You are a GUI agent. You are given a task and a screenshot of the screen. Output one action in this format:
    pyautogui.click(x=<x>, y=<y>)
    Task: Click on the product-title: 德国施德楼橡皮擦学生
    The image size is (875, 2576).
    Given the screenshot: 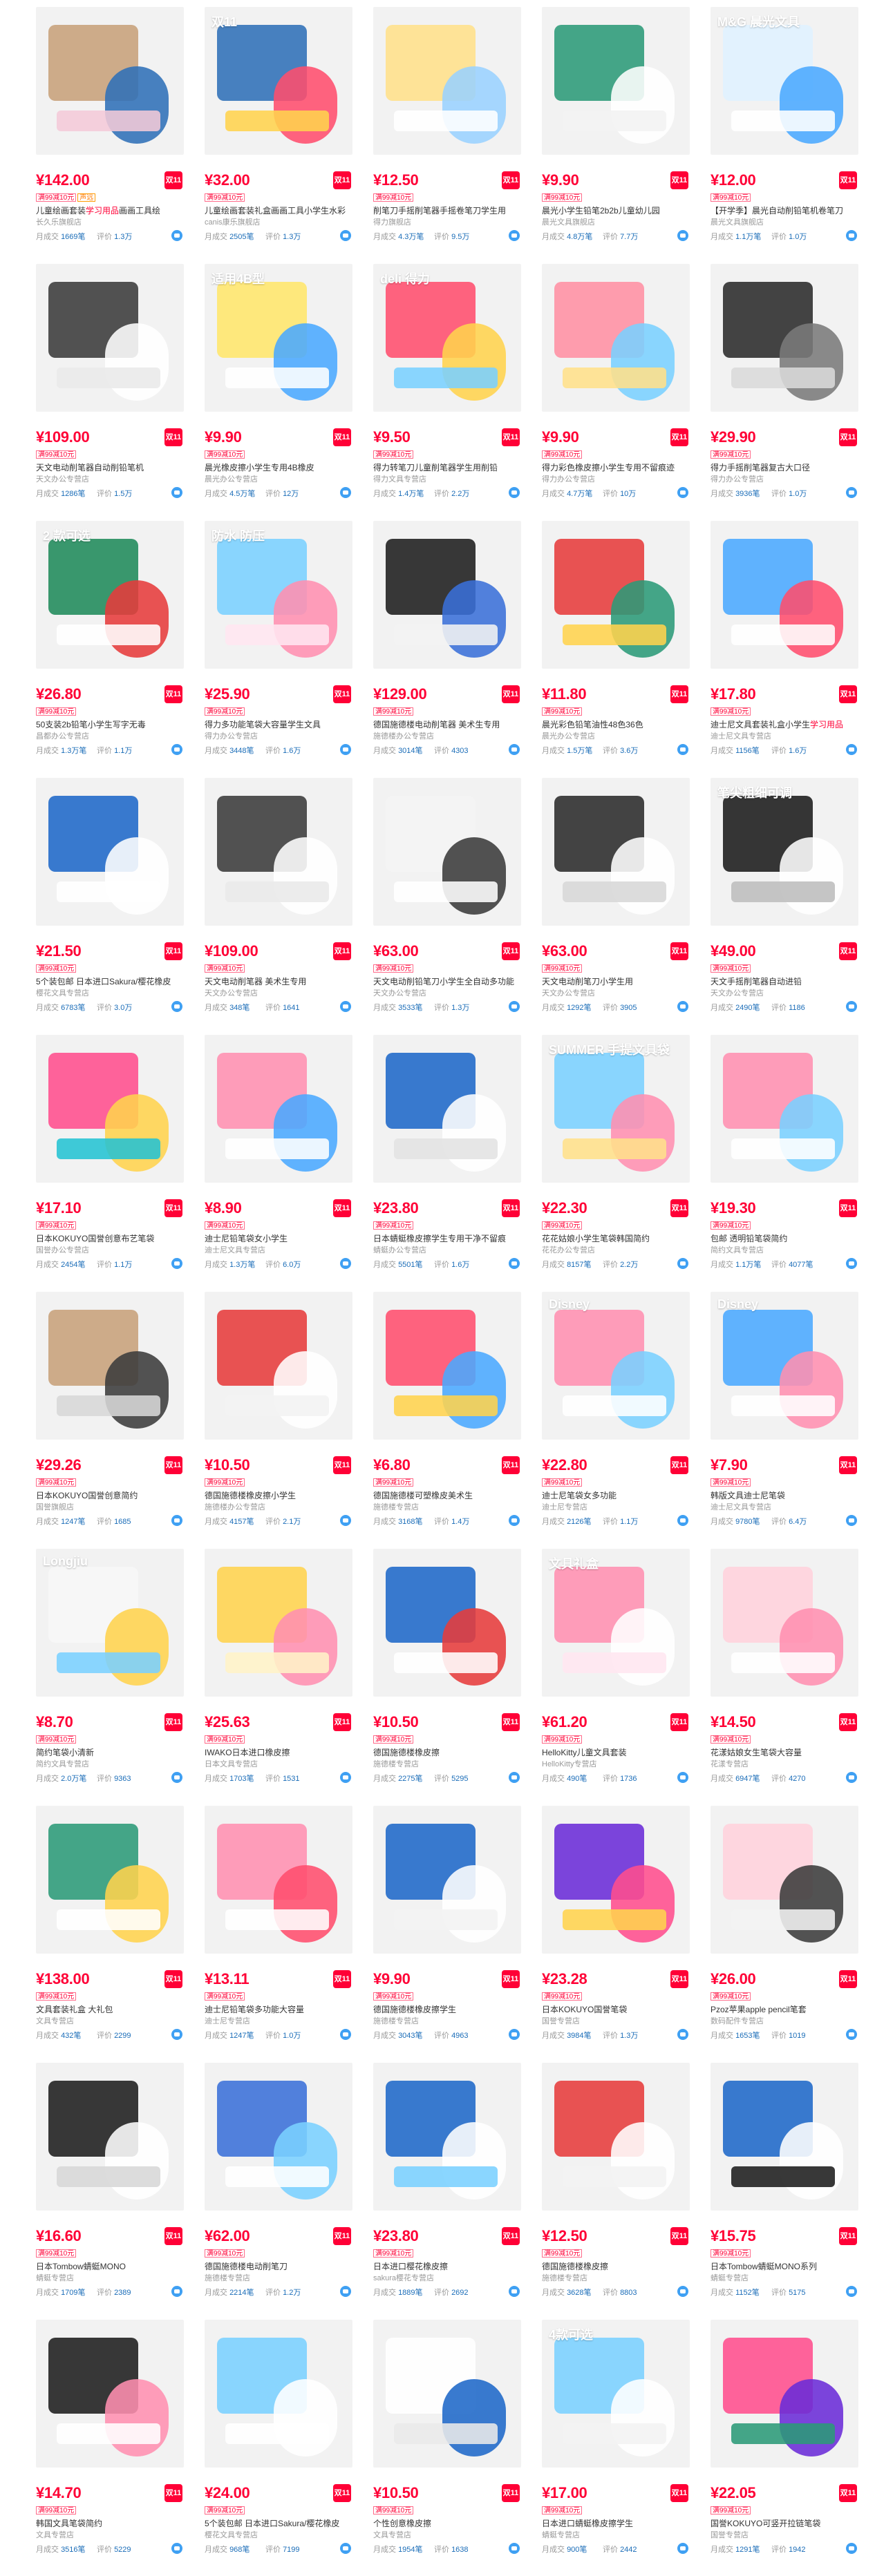 What is the action you would take?
    pyautogui.click(x=447, y=2010)
    